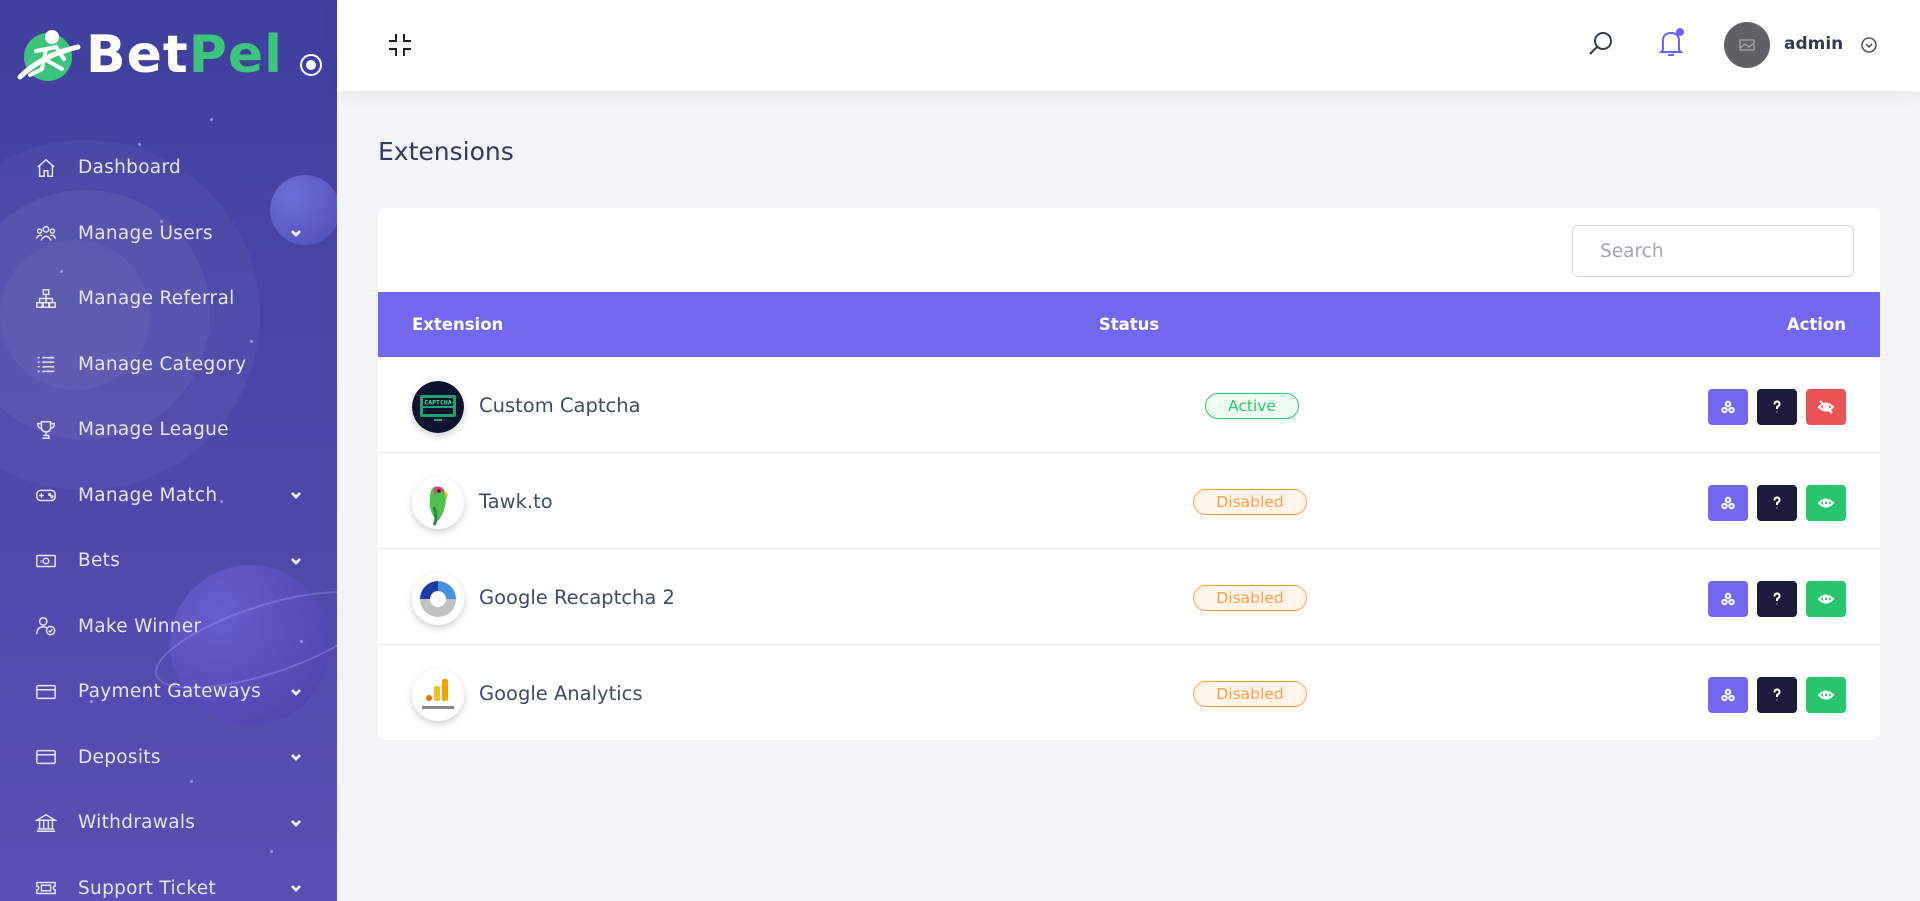  I want to click on sidebar-item-bets: Bets, so click(168, 561).